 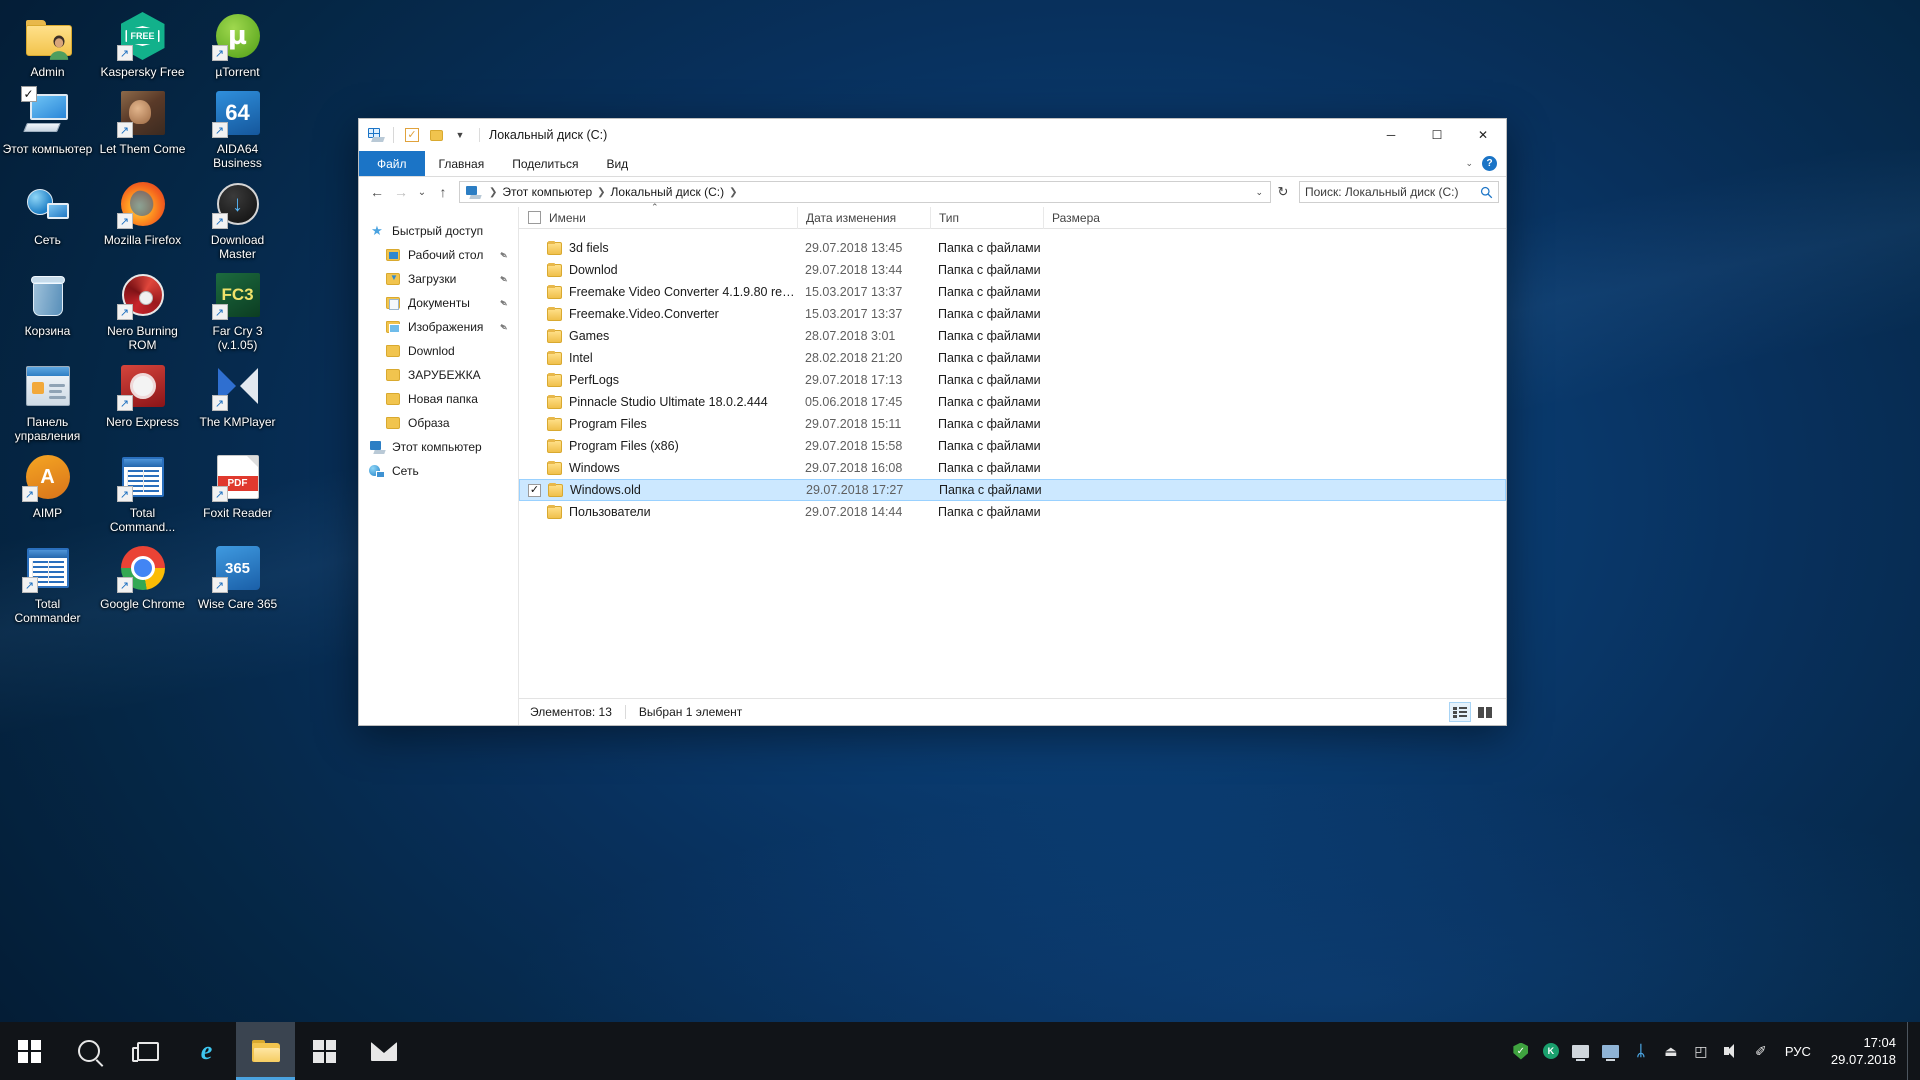 I want to click on forward-button: →, so click(x=401, y=192).